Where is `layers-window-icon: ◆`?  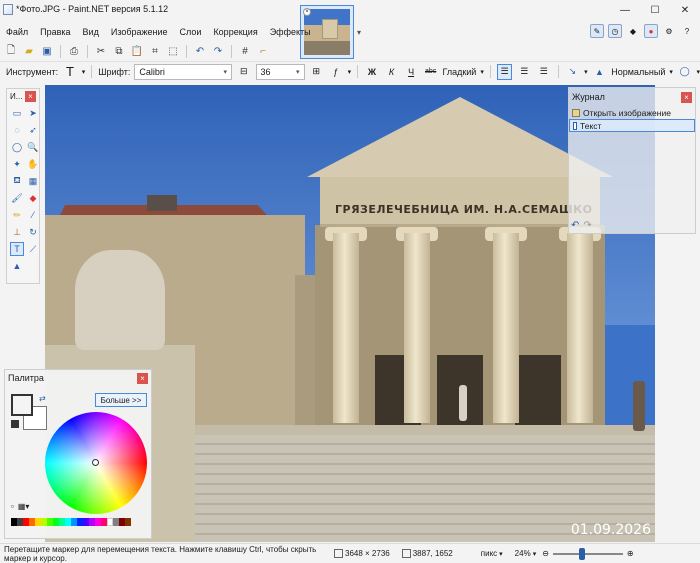
layers-window-icon: ◆ is located at coordinates (633, 31).